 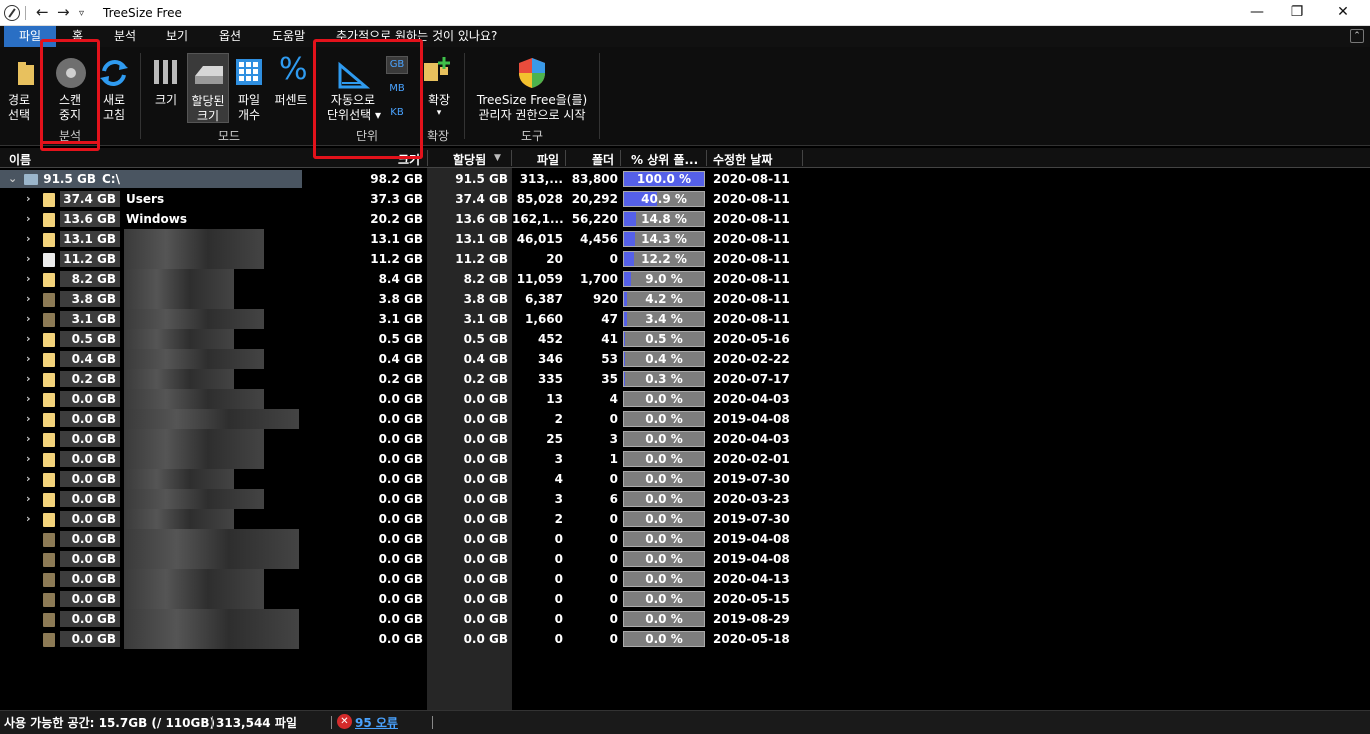 What do you see at coordinates (401, 499) in the screenshot?
I see `tree-row: › 0.0 GB 0.0 GB 0.0 GB 3 6 0.0 % 2020-03-23` at bounding box center [401, 499].